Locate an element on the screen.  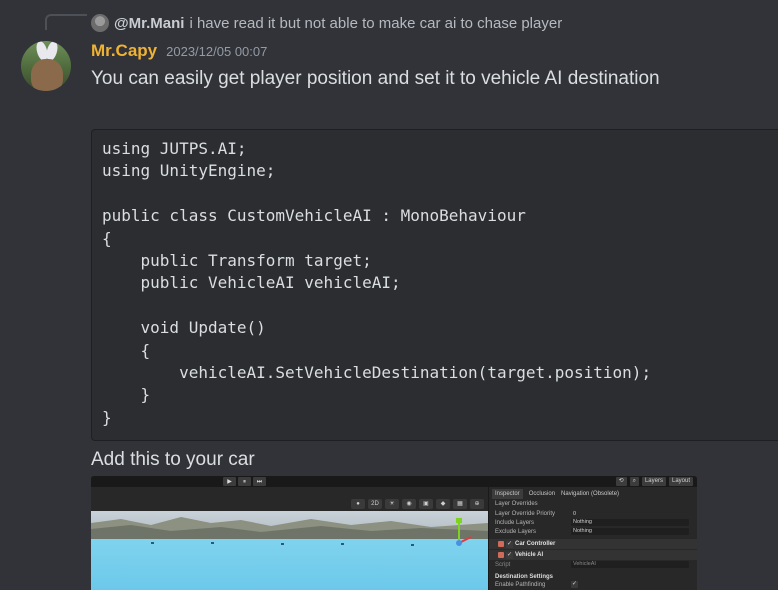
layout-dropdown: Layout is located at coordinates (680, 481).